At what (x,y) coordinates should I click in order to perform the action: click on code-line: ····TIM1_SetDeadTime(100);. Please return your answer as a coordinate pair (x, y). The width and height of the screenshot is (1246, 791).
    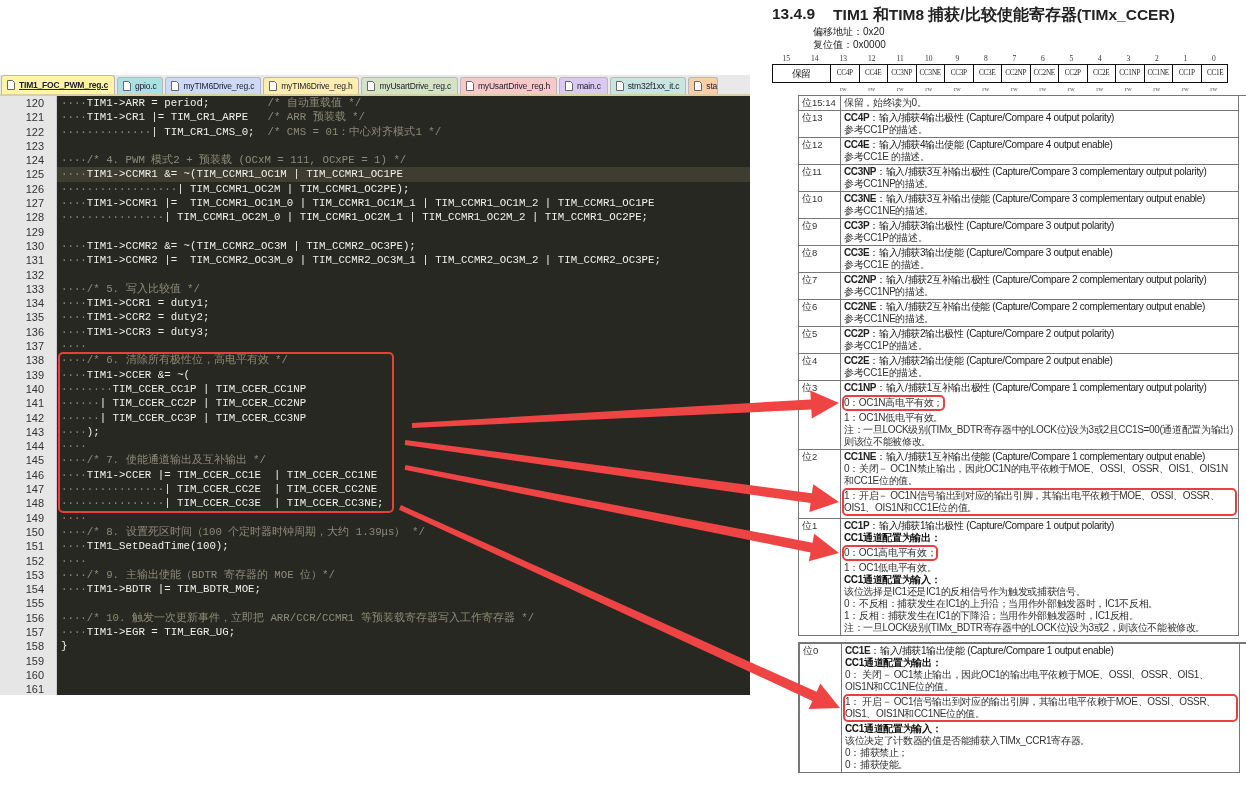
    Looking at the image, I should click on (145, 546).